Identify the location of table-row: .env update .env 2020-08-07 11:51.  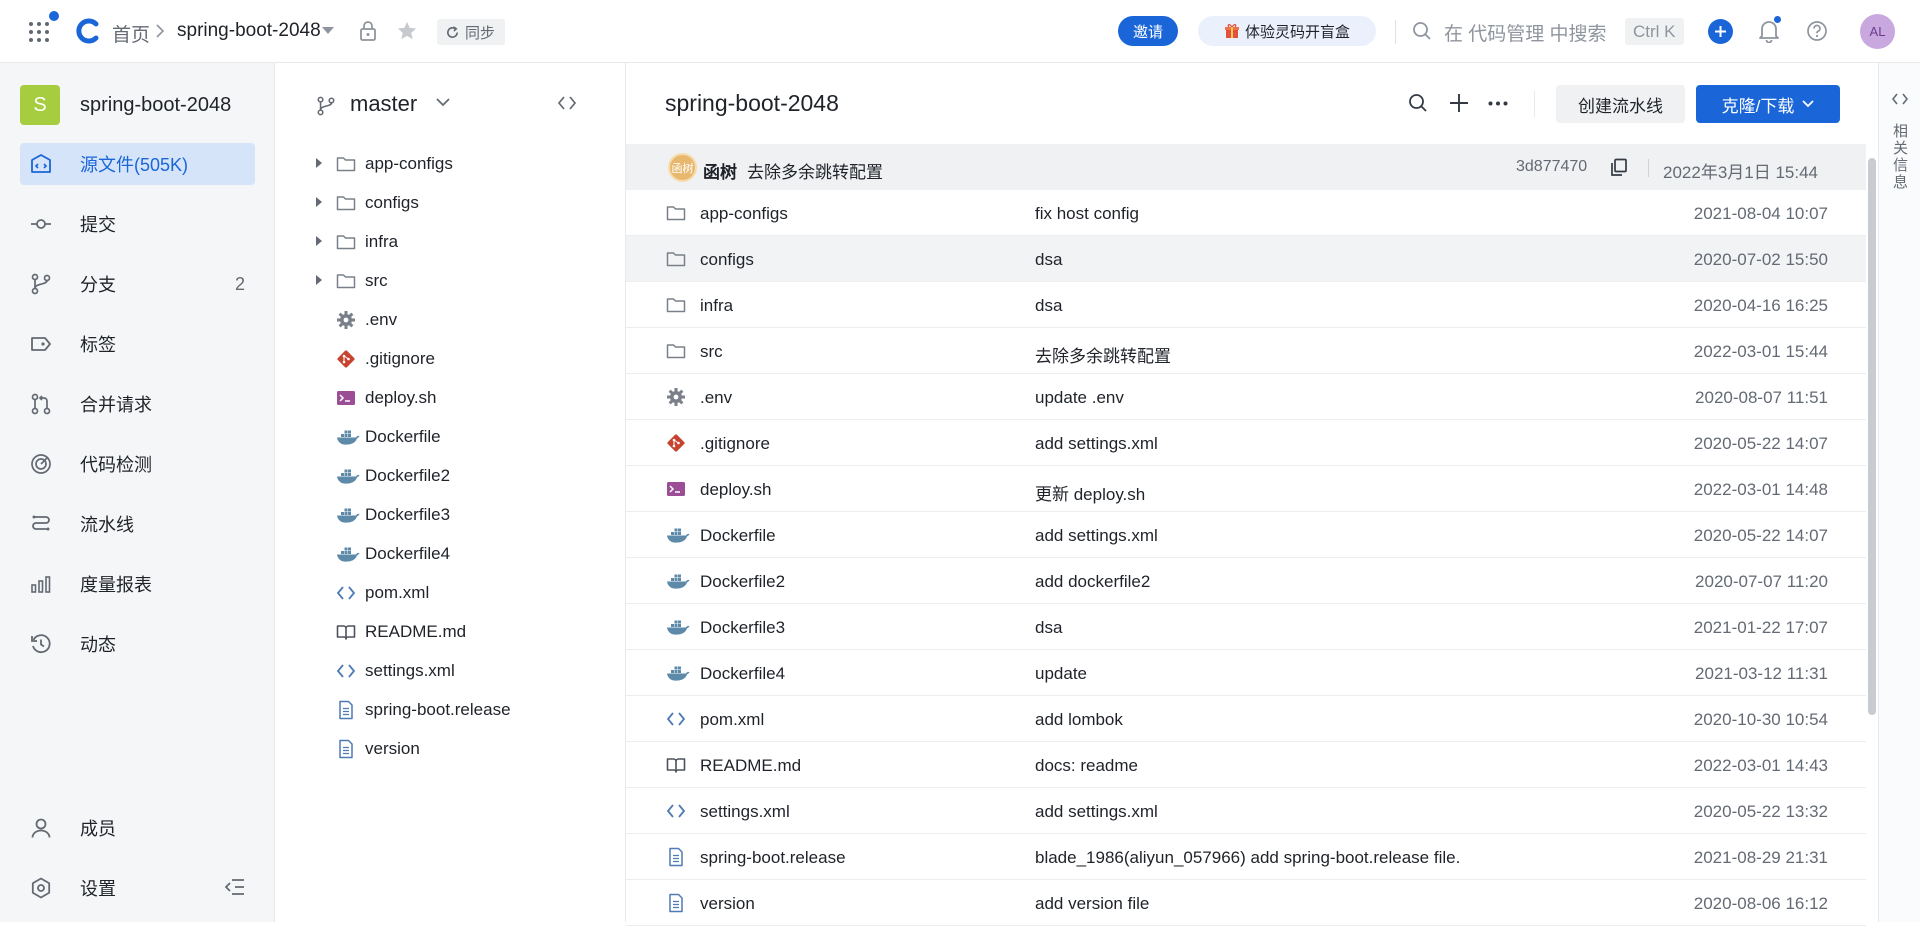
(1246, 397).